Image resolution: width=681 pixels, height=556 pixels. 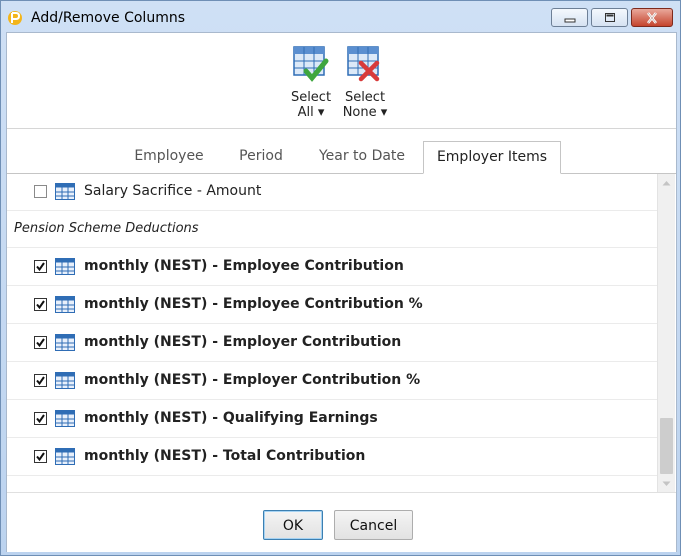 I want to click on tab-employee: Employee, so click(x=169, y=157).